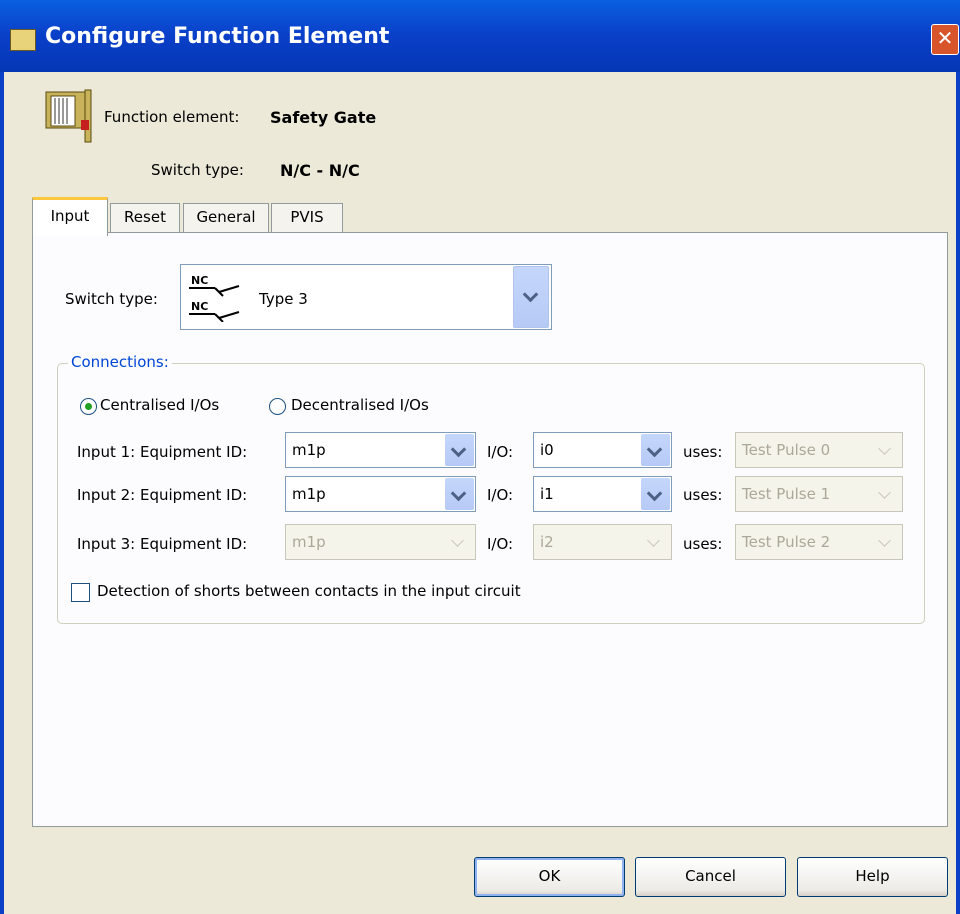  What do you see at coordinates (320, 170) in the screenshot?
I see `switch-type-header-value: N/C - N/C` at bounding box center [320, 170].